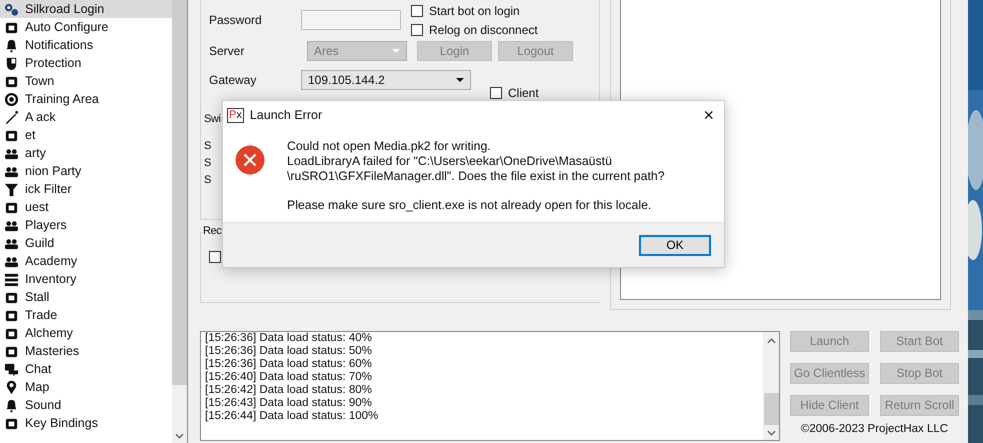  What do you see at coordinates (289, 364) in the screenshot?
I see `log-line: [15:26:36] Data load status: 60%` at bounding box center [289, 364].